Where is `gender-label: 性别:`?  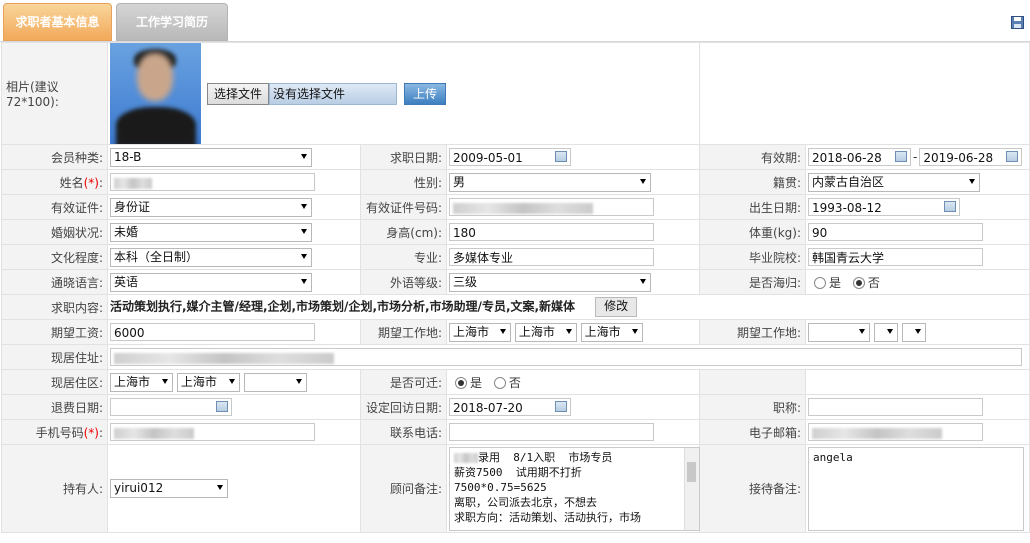
gender-label: 性别: is located at coordinates (403, 182).